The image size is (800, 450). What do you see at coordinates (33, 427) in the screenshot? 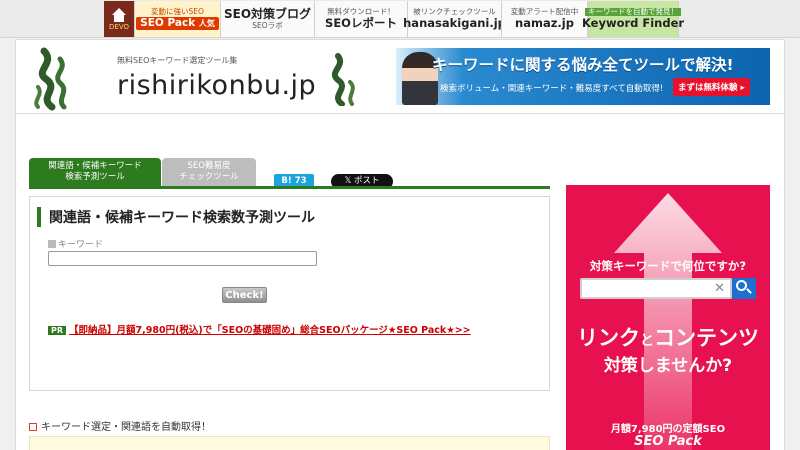
I see `heading-square-icon` at bounding box center [33, 427].